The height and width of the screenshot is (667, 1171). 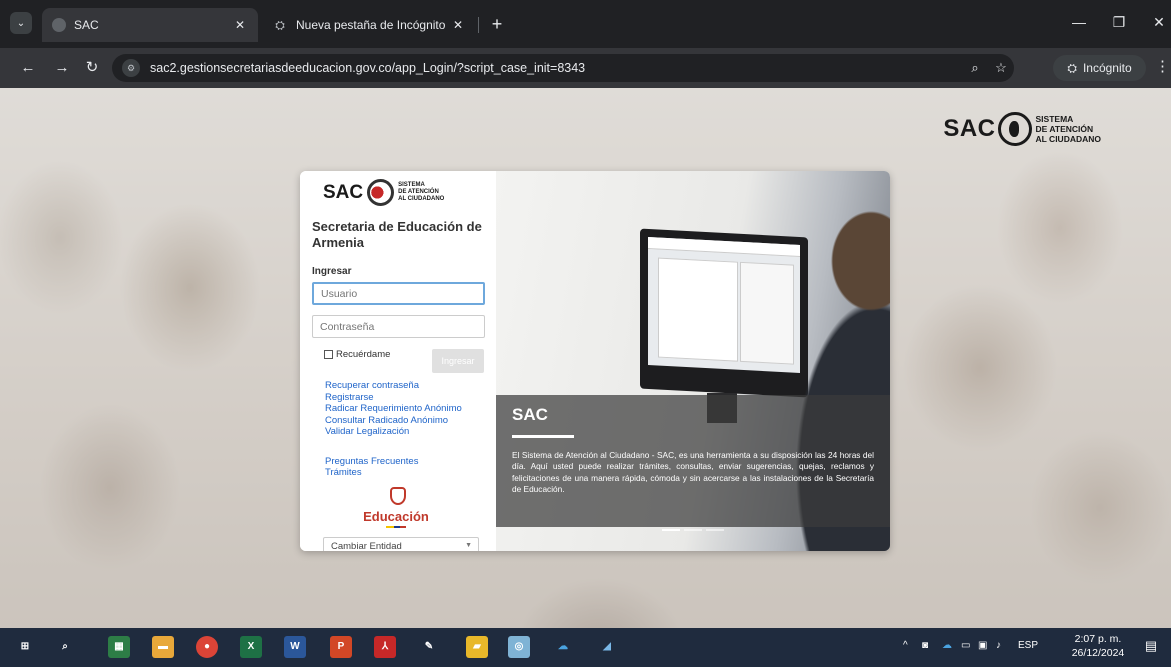 I want to click on monitor-photo, so click(x=724, y=313).